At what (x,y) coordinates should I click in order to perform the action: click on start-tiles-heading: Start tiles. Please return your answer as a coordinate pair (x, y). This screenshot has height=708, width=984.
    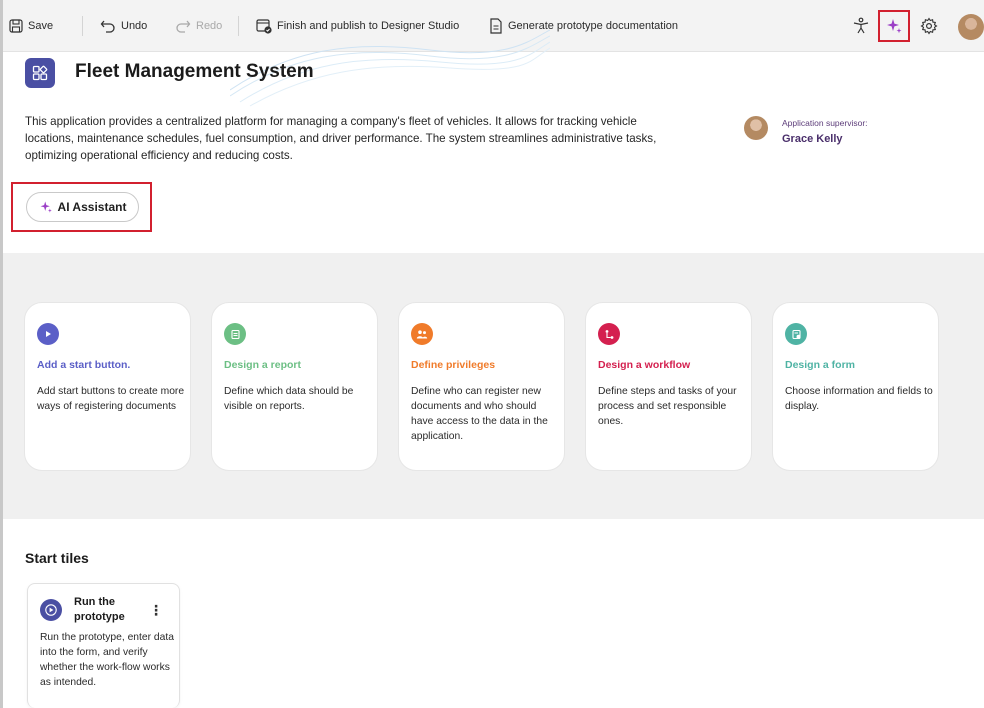
    Looking at the image, I should click on (57, 558).